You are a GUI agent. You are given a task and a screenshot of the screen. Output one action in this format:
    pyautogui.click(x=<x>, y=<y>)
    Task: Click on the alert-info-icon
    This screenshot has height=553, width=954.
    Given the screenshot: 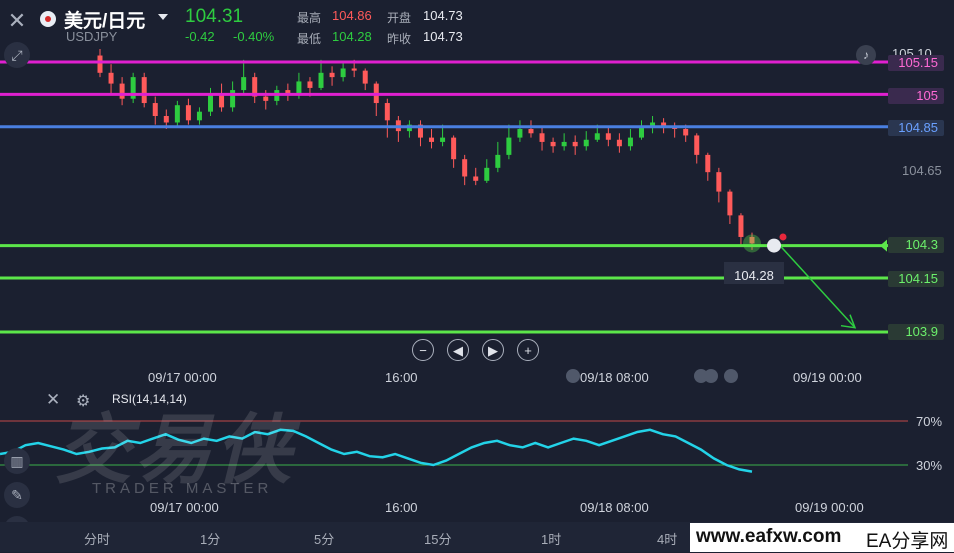 What is the action you would take?
    pyautogui.click(x=774, y=245)
    